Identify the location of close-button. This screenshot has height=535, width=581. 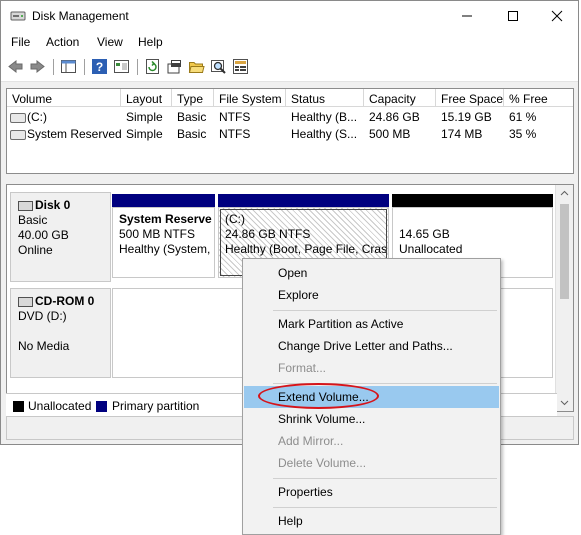
(557, 16).